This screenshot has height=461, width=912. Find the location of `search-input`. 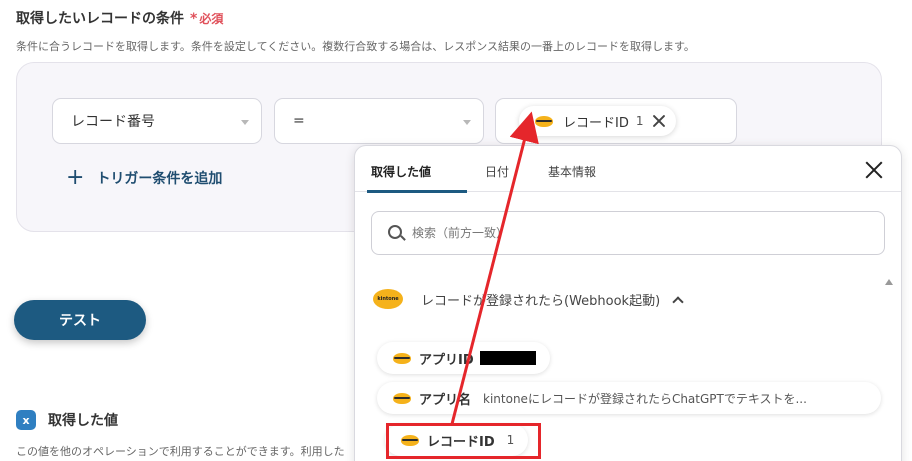

search-input is located at coordinates (628, 233).